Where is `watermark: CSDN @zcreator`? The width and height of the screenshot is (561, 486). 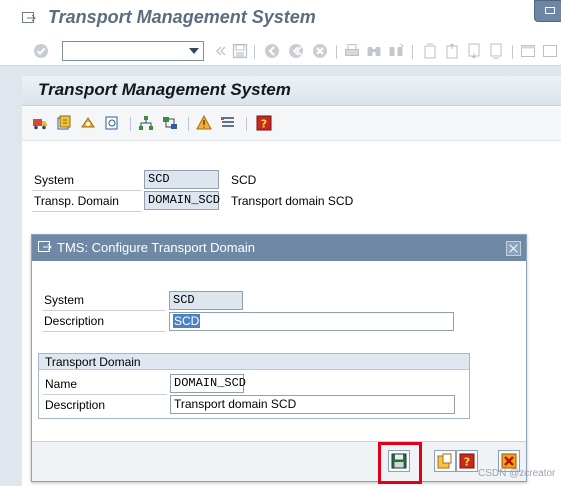
watermark: CSDN @zcreator is located at coordinates (517, 473).